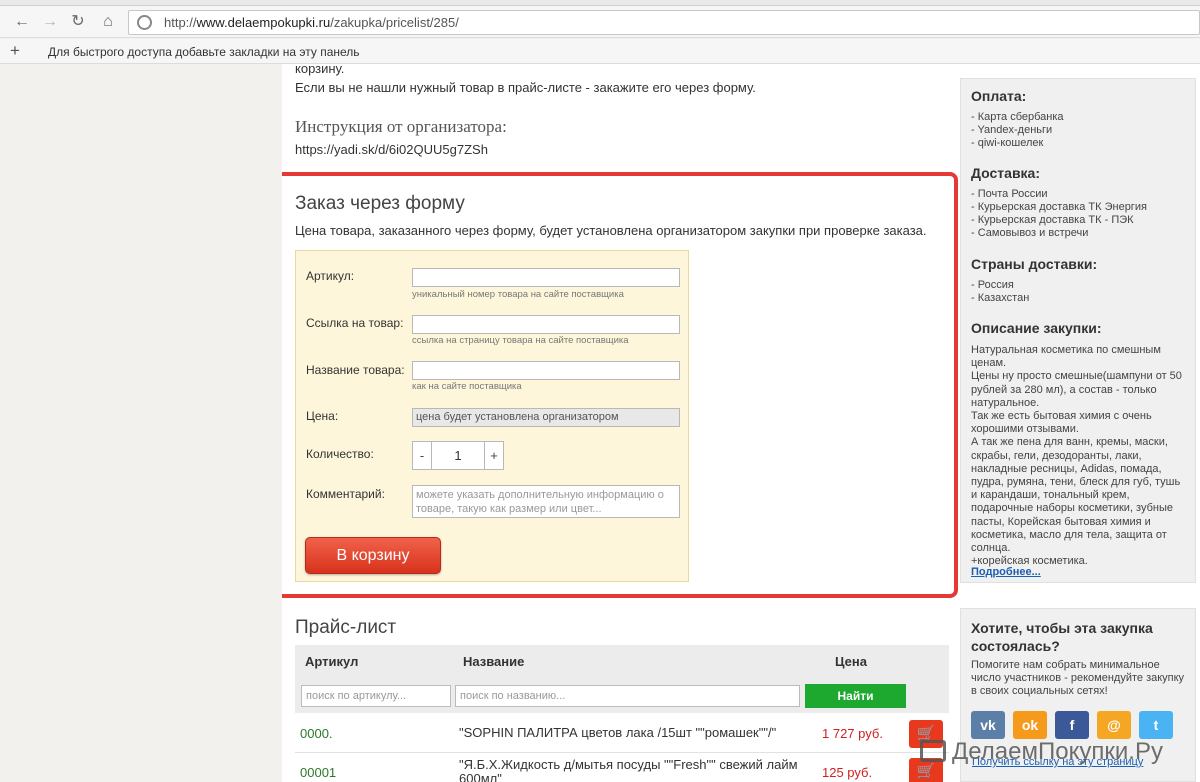 The height and width of the screenshot is (782, 1200). I want to click on watermark-text: ДелаемПокупки.Ру, so click(1057, 751).